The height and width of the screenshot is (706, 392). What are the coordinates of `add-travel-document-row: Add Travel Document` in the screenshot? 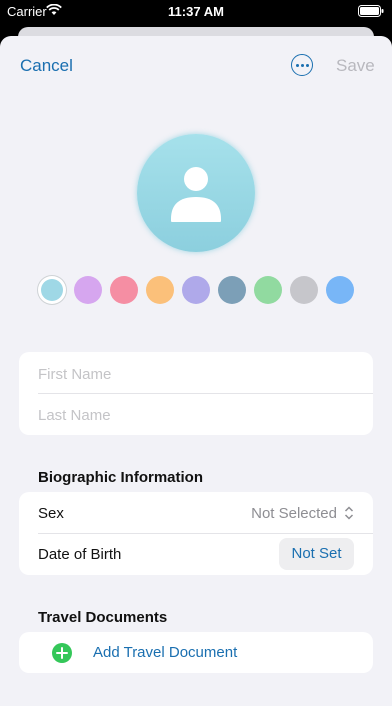 It's located at (196, 652).